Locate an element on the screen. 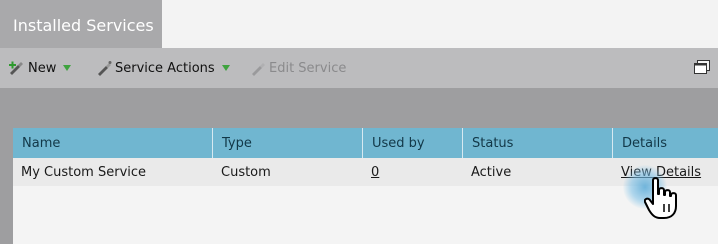  cell-status: Active is located at coordinates (491, 172).